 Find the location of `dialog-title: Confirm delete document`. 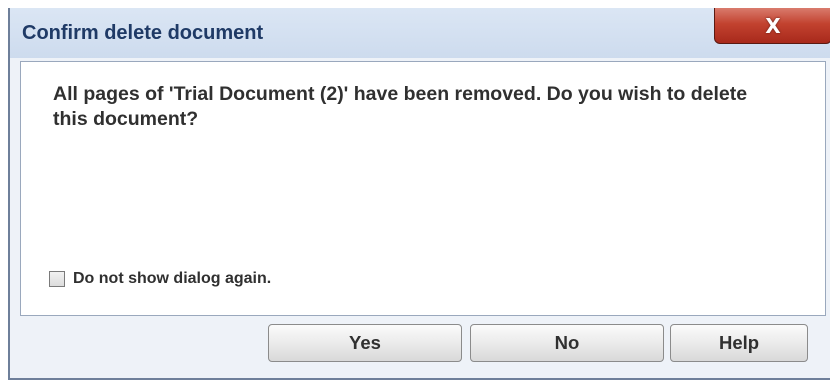

dialog-title: Confirm delete document is located at coordinates (143, 33).